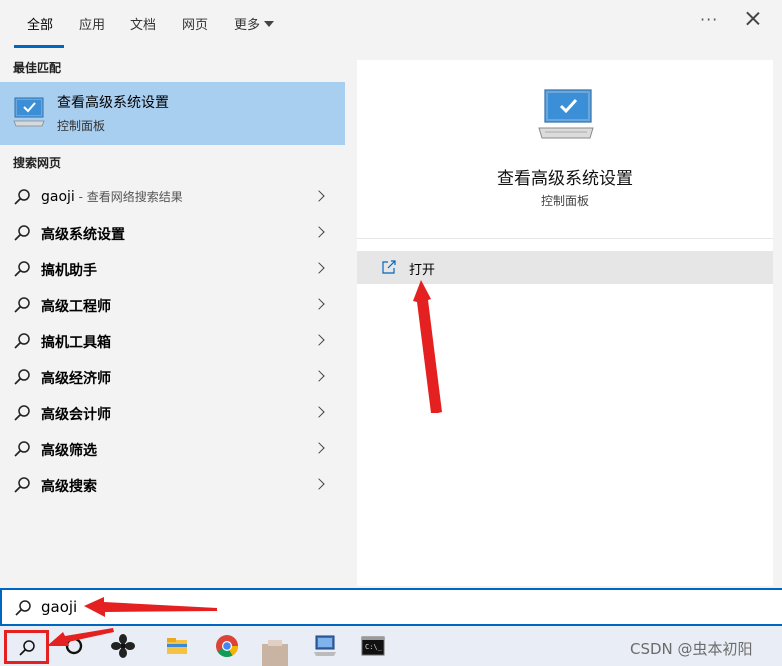 The height and width of the screenshot is (666, 782). Describe the element at coordinates (69, 451) in the screenshot. I see `web-result-label: 高级筛选` at that location.